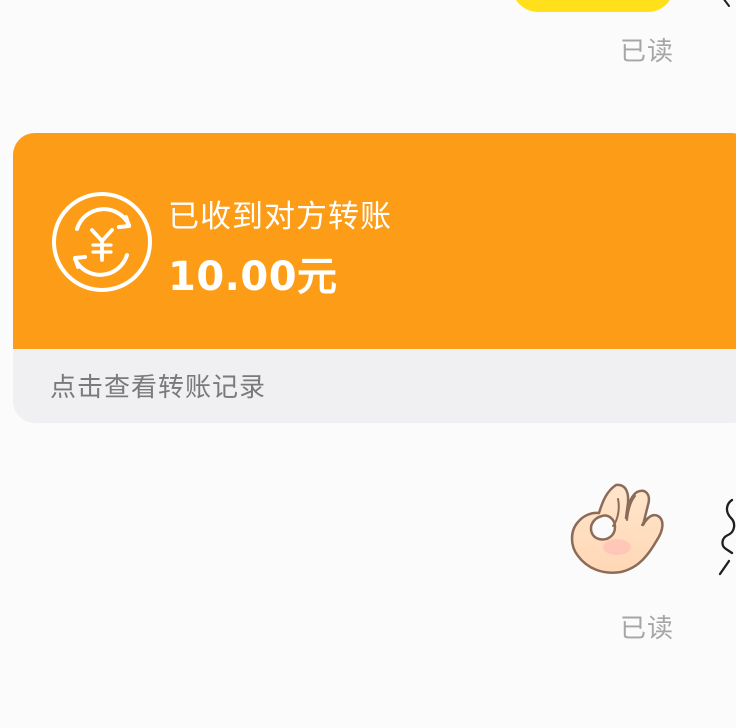 This screenshot has height=728, width=736. Describe the element at coordinates (617, 528) in the screenshot. I see `ok-hand-emoji` at that location.